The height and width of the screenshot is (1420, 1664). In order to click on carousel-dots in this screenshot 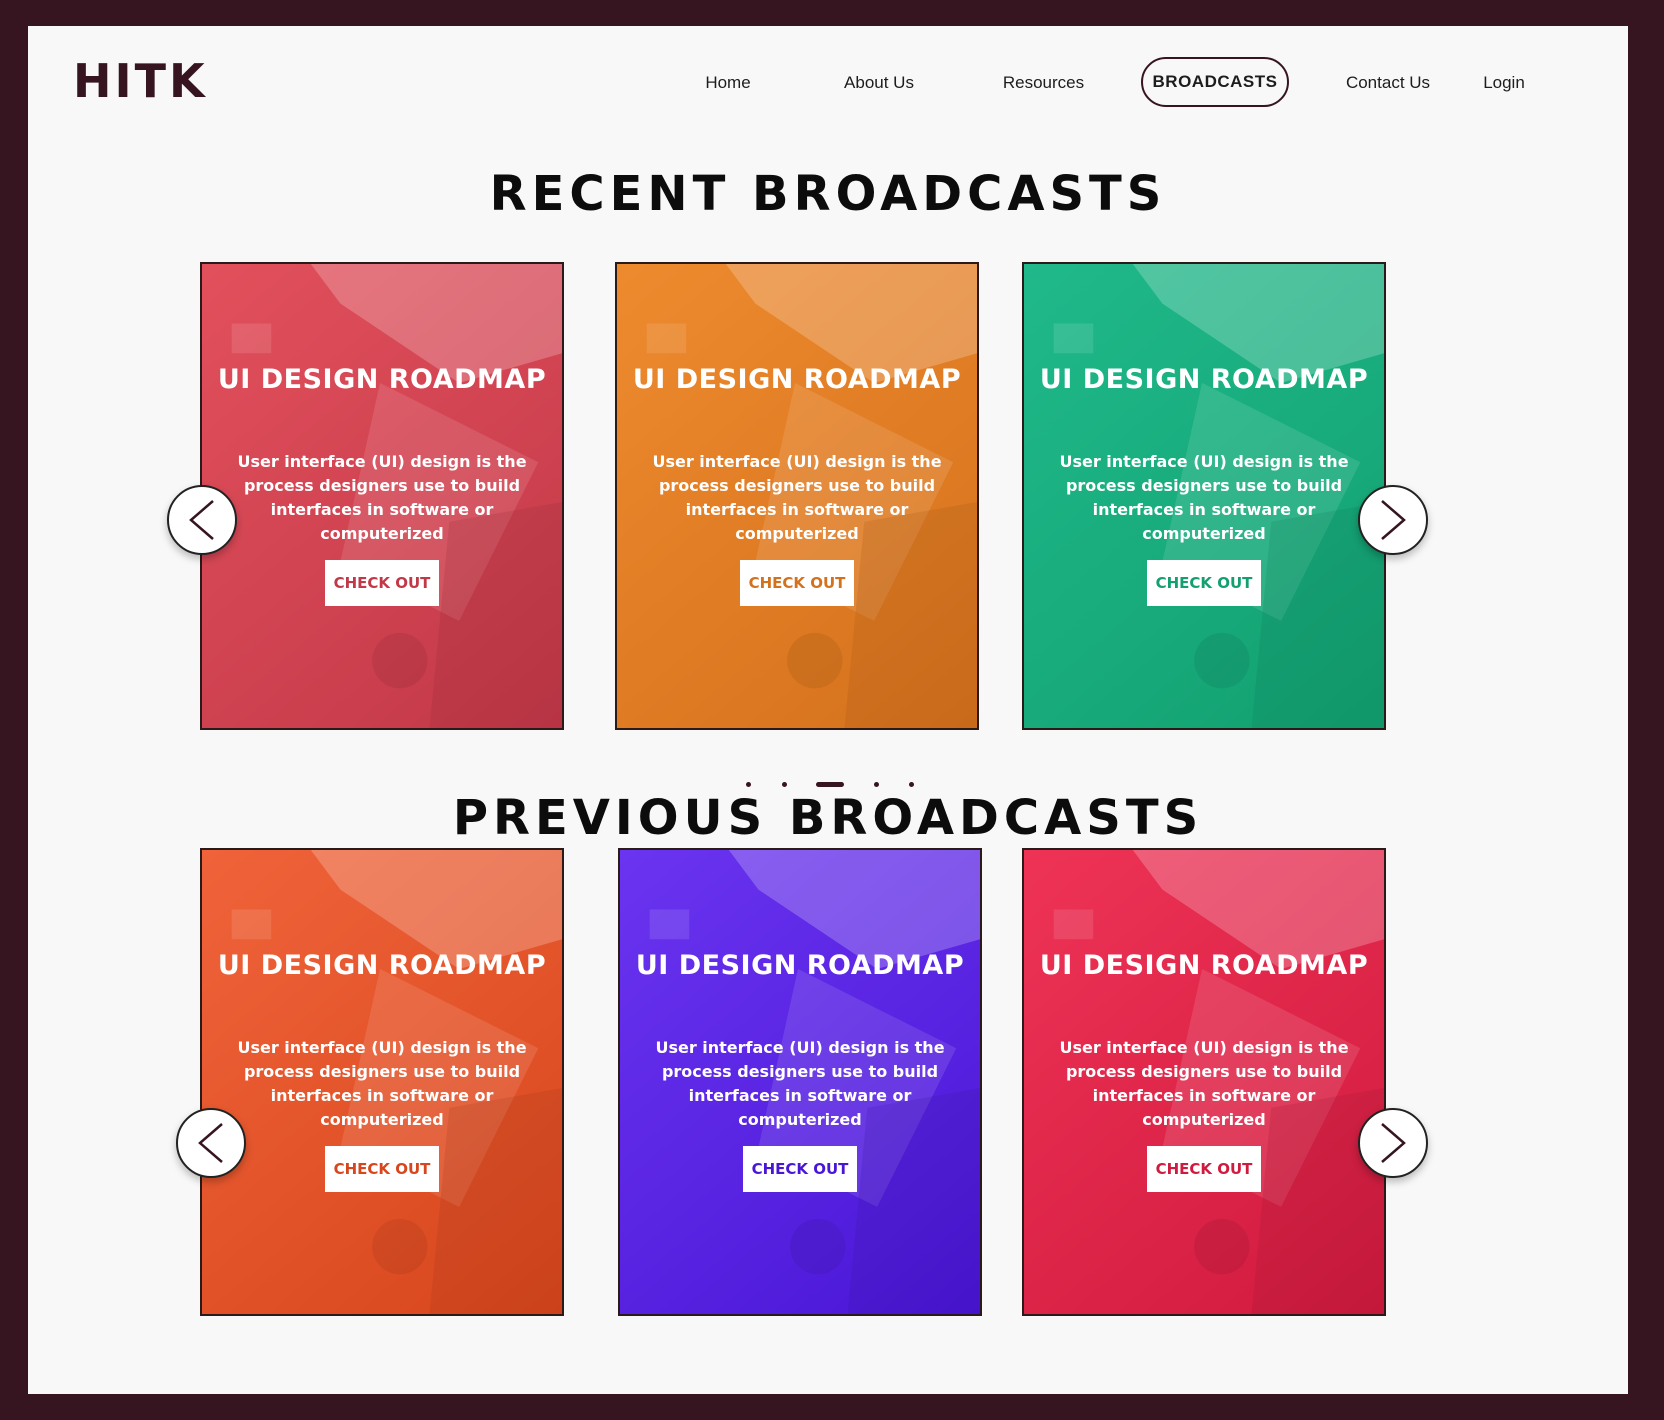, I will do `click(828, 785)`.